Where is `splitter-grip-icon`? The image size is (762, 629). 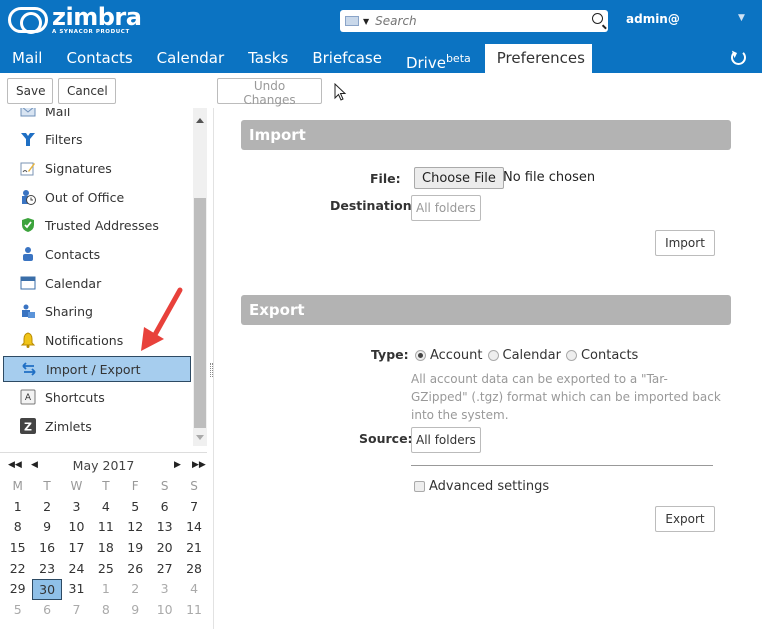
splitter-grip-icon is located at coordinates (211, 370).